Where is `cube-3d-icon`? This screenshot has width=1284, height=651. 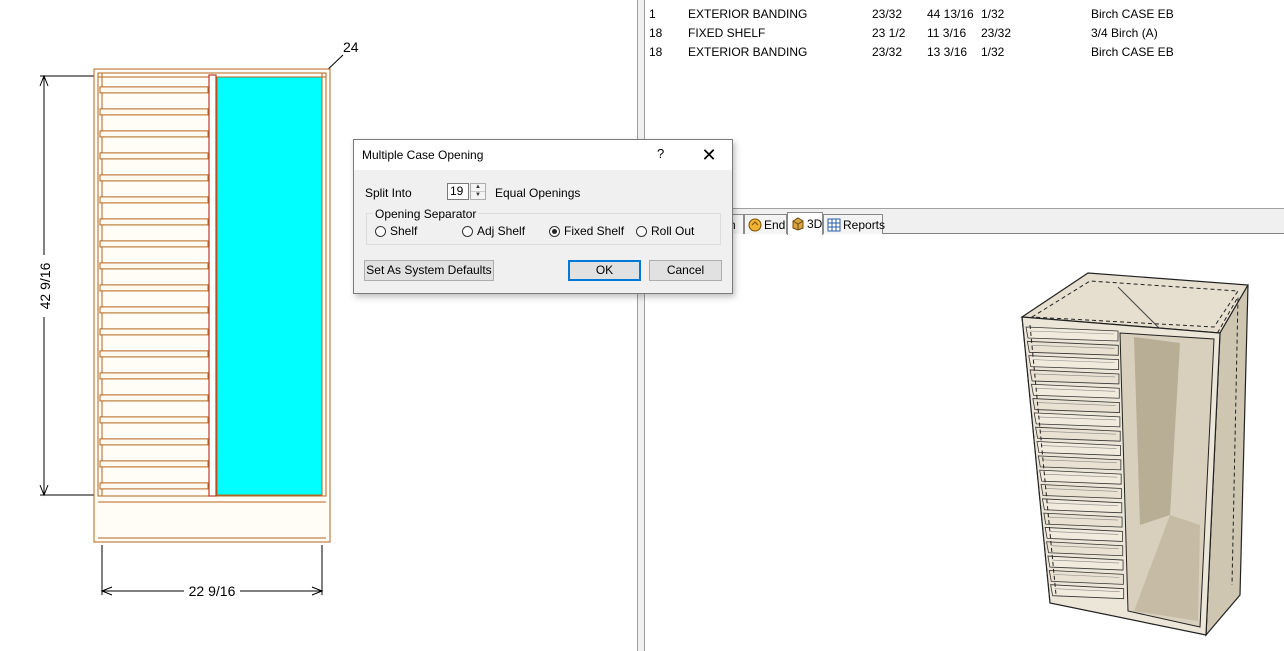 cube-3d-icon is located at coordinates (798, 224).